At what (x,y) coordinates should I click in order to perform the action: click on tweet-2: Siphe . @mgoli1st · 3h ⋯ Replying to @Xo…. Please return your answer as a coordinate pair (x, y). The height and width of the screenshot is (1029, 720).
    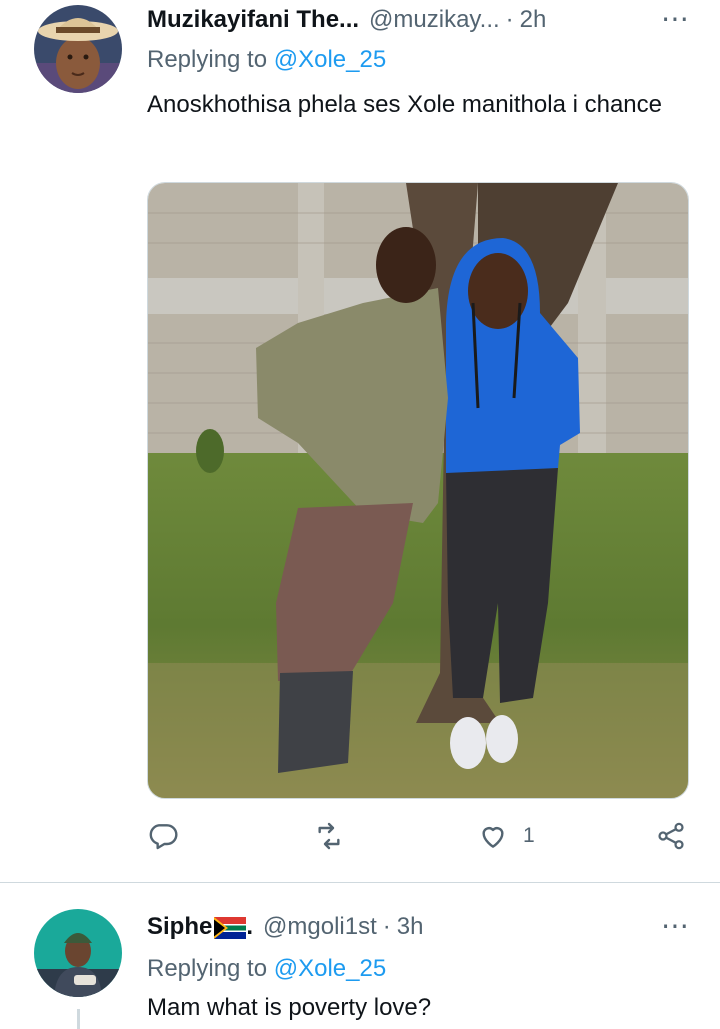
    Looking at the image, I should click on (360, 955).